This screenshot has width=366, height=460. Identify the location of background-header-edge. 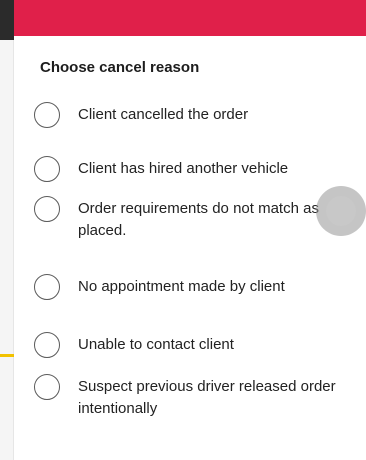
(7, 20).